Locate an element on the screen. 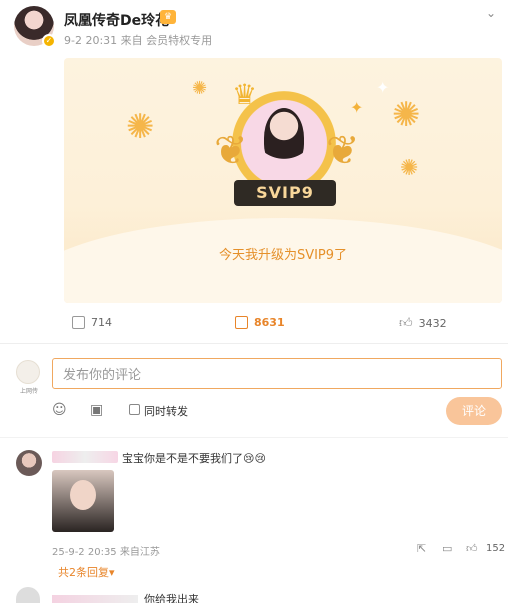 The height and width of the screenshot is (603, 508). comment-emojis: 😢😢 is located at coordinates (254, 458).